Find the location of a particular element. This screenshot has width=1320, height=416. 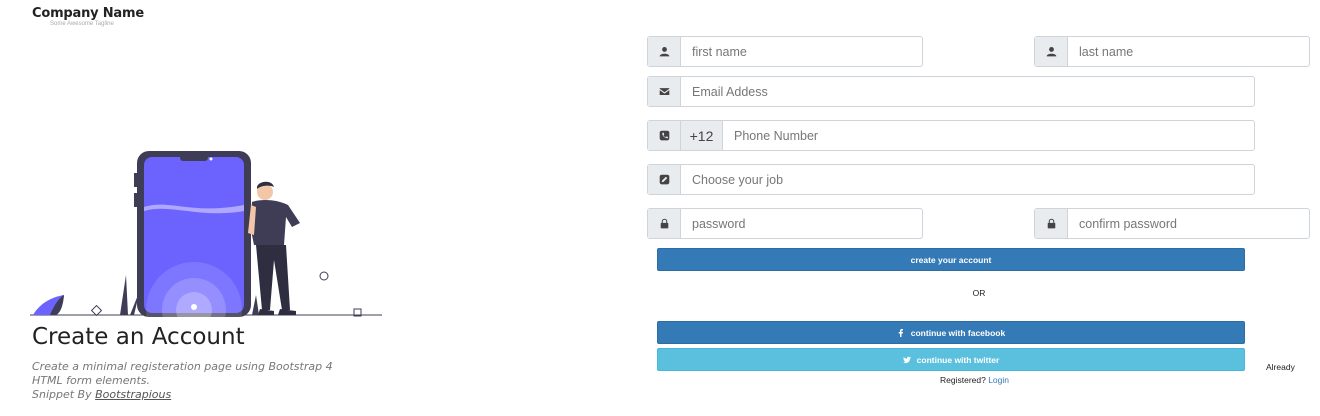

phone-group: +12 is located at coordinates (951, 135).